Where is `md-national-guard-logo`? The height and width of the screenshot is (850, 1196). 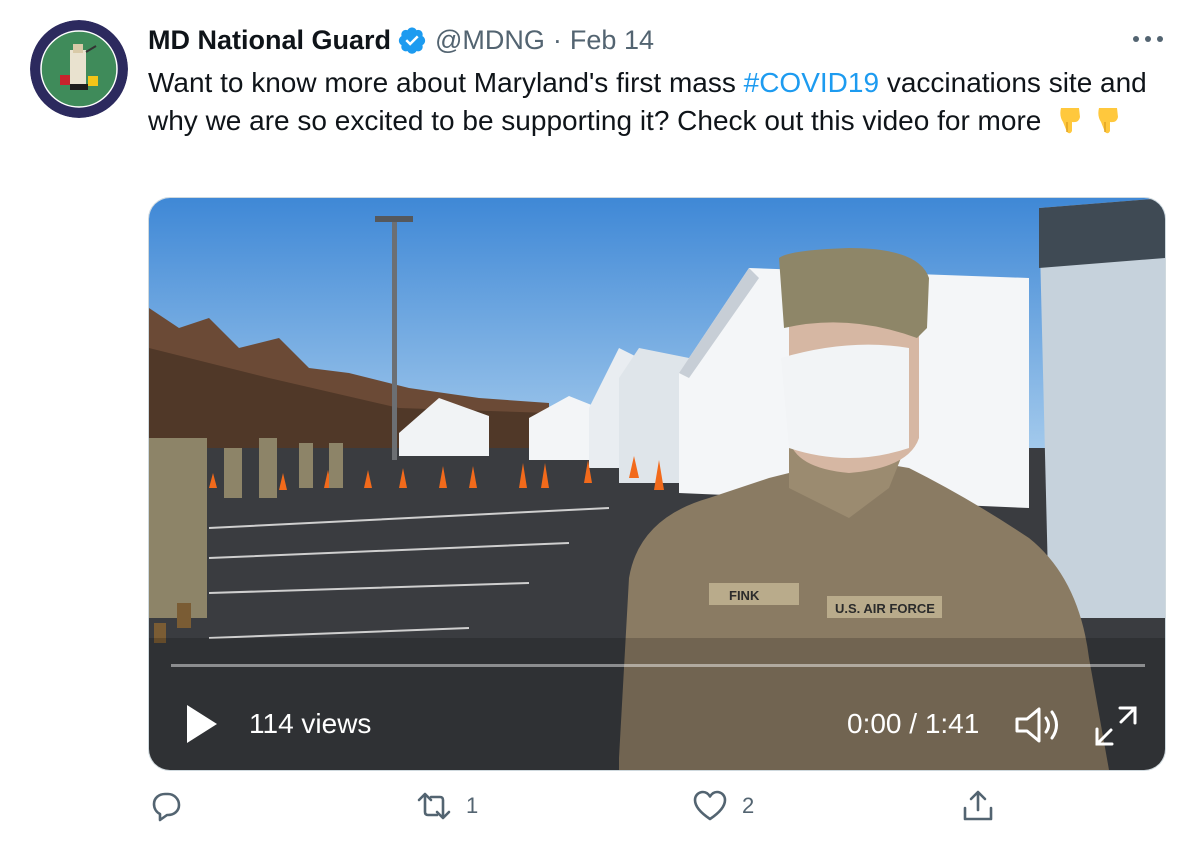 md-national-guard-logo is located at coordinates (79, 69).